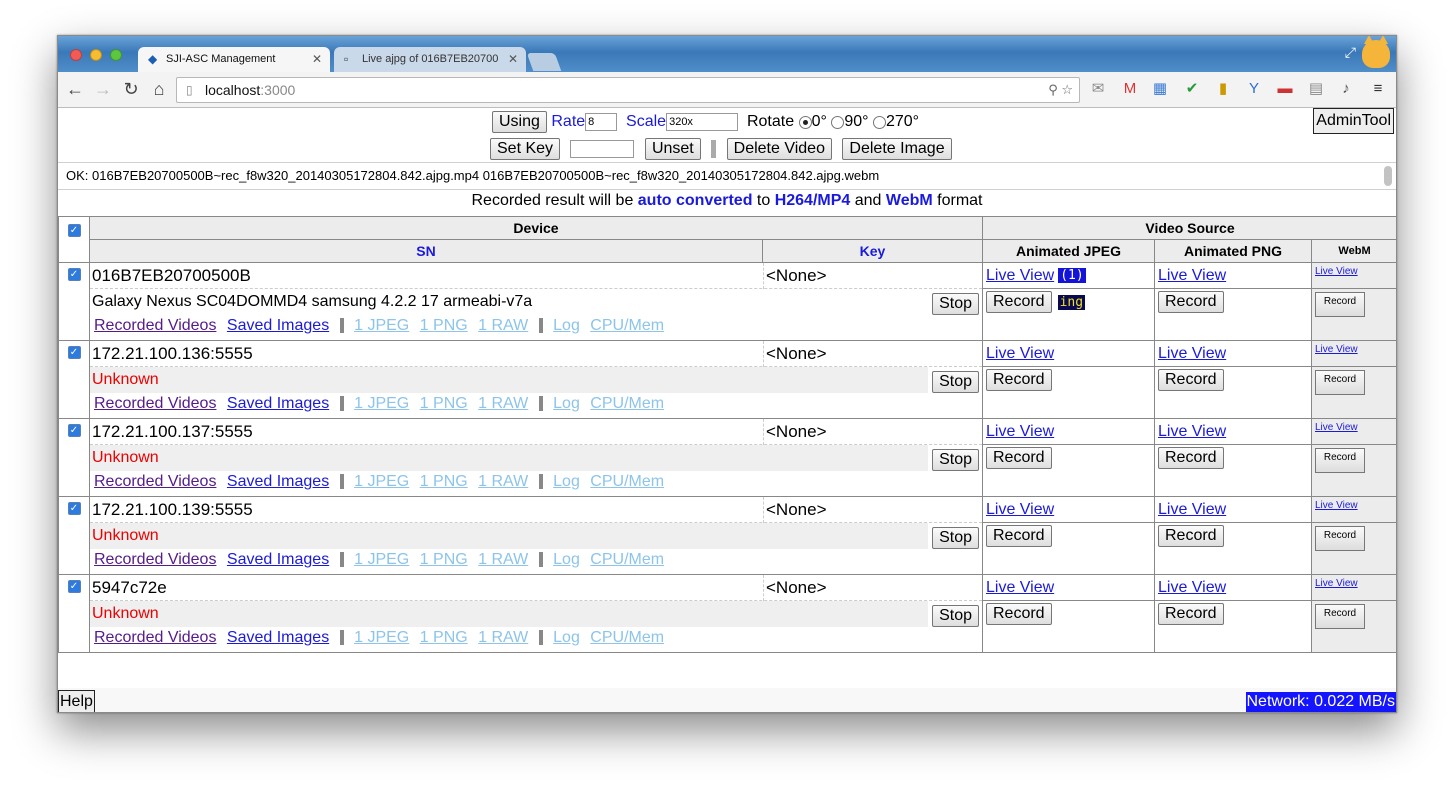  What do you see at coordinates (103, 89) in the screenshot?
I see `forward-icon: →` at bounding box center [103, 89].